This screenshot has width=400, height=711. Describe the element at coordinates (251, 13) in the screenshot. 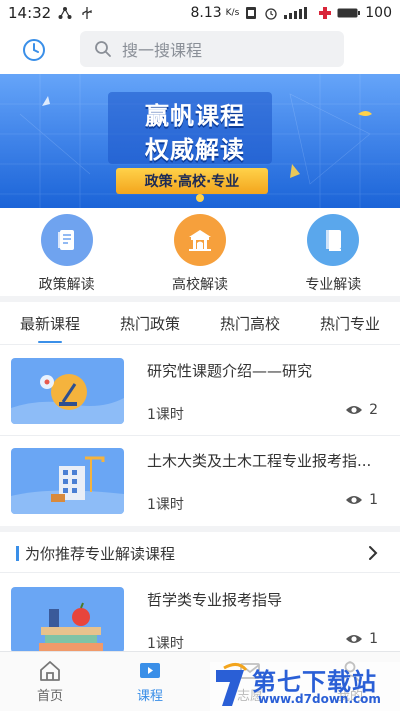

I see `sim-icon` at that location.